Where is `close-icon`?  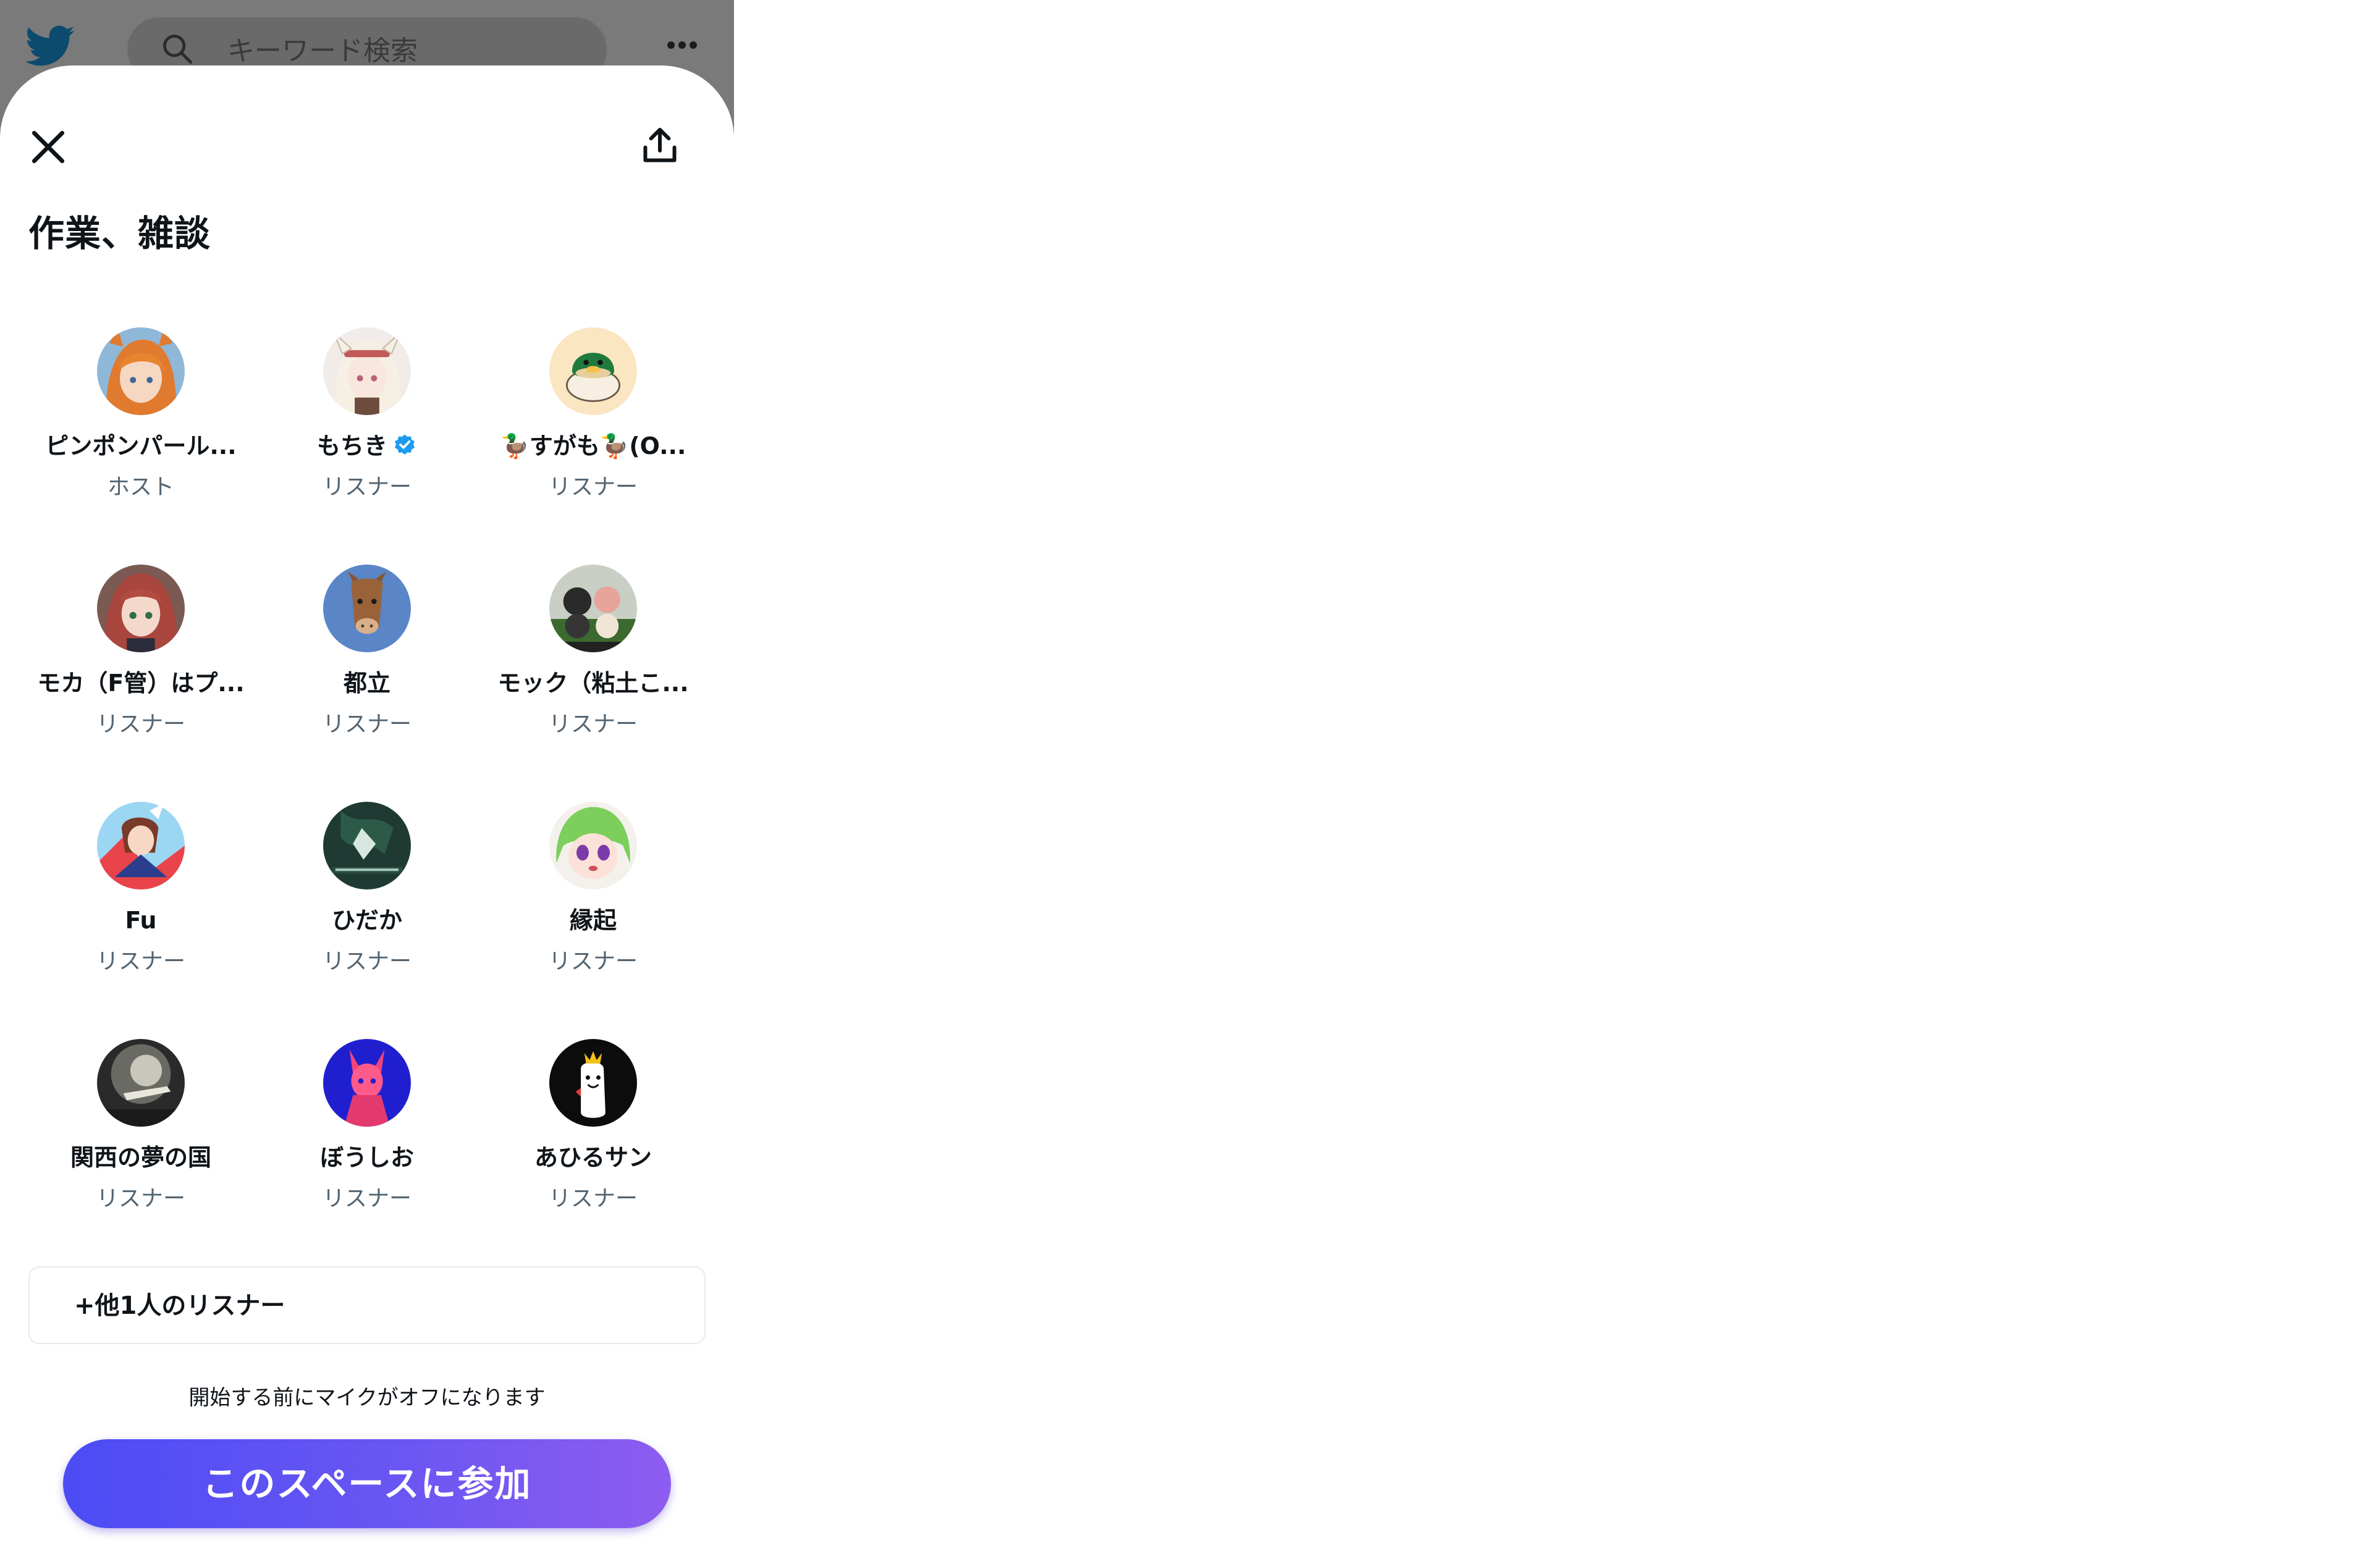 close-icon is located at coordinates (48, 147).